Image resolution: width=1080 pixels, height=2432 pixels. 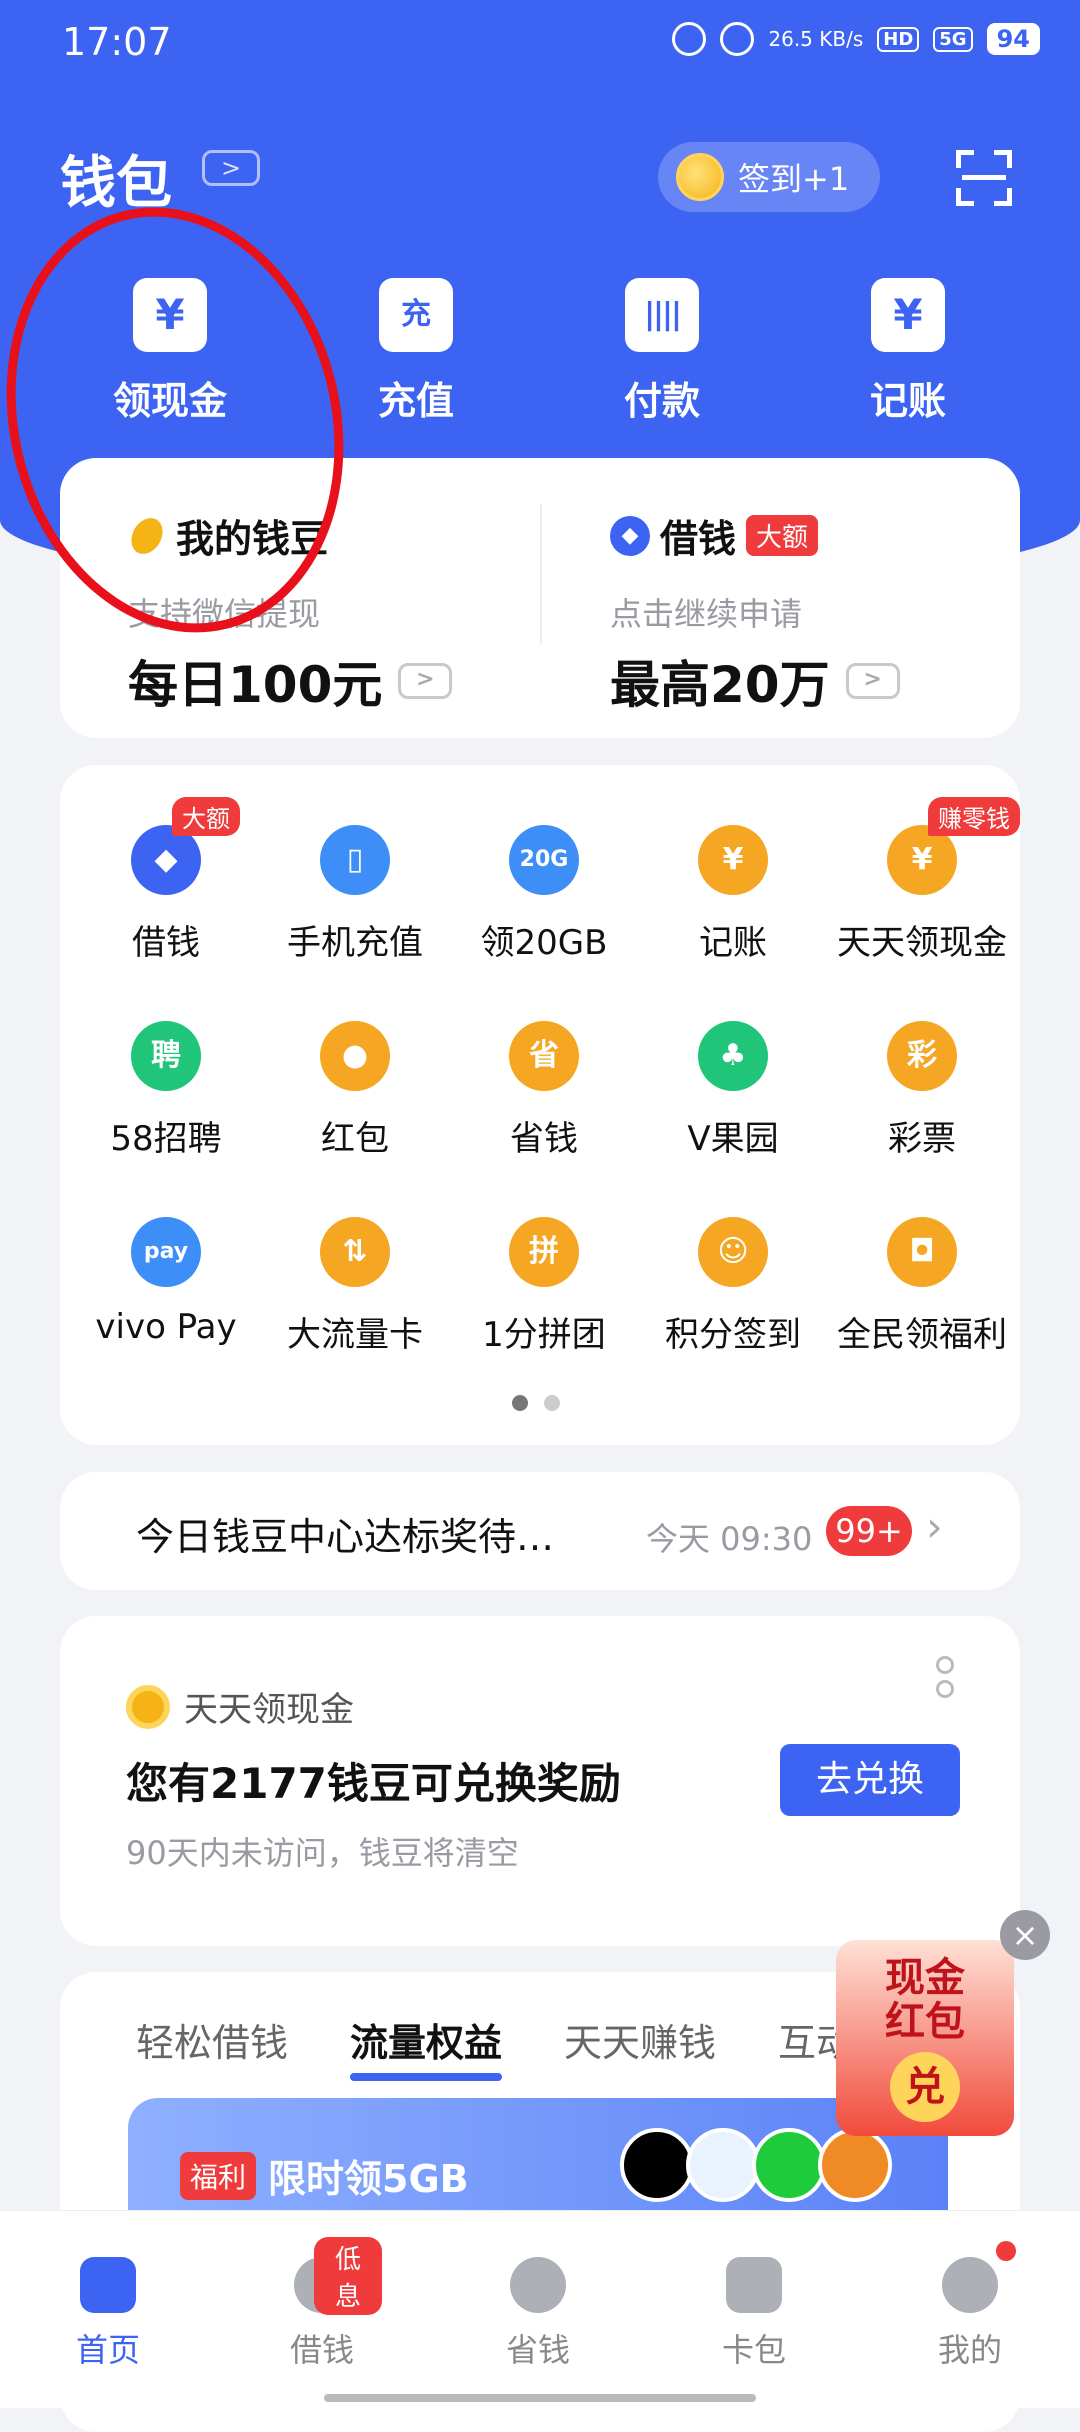 I want to click on tab-bar: 轻松借钱 流量权益 天天赚钱 互动, so click(x=495, y=2046).